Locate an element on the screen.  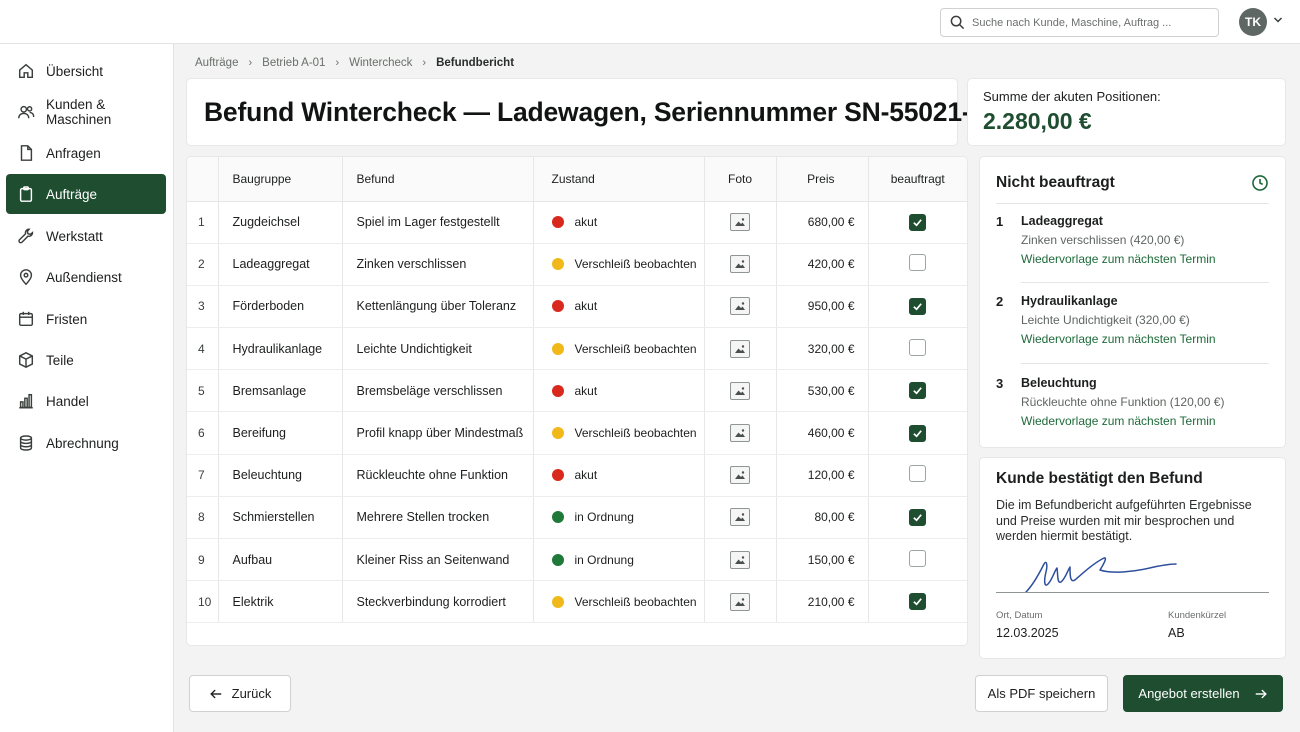
status-label: in Ordnung is located at coordinates (604, 517).